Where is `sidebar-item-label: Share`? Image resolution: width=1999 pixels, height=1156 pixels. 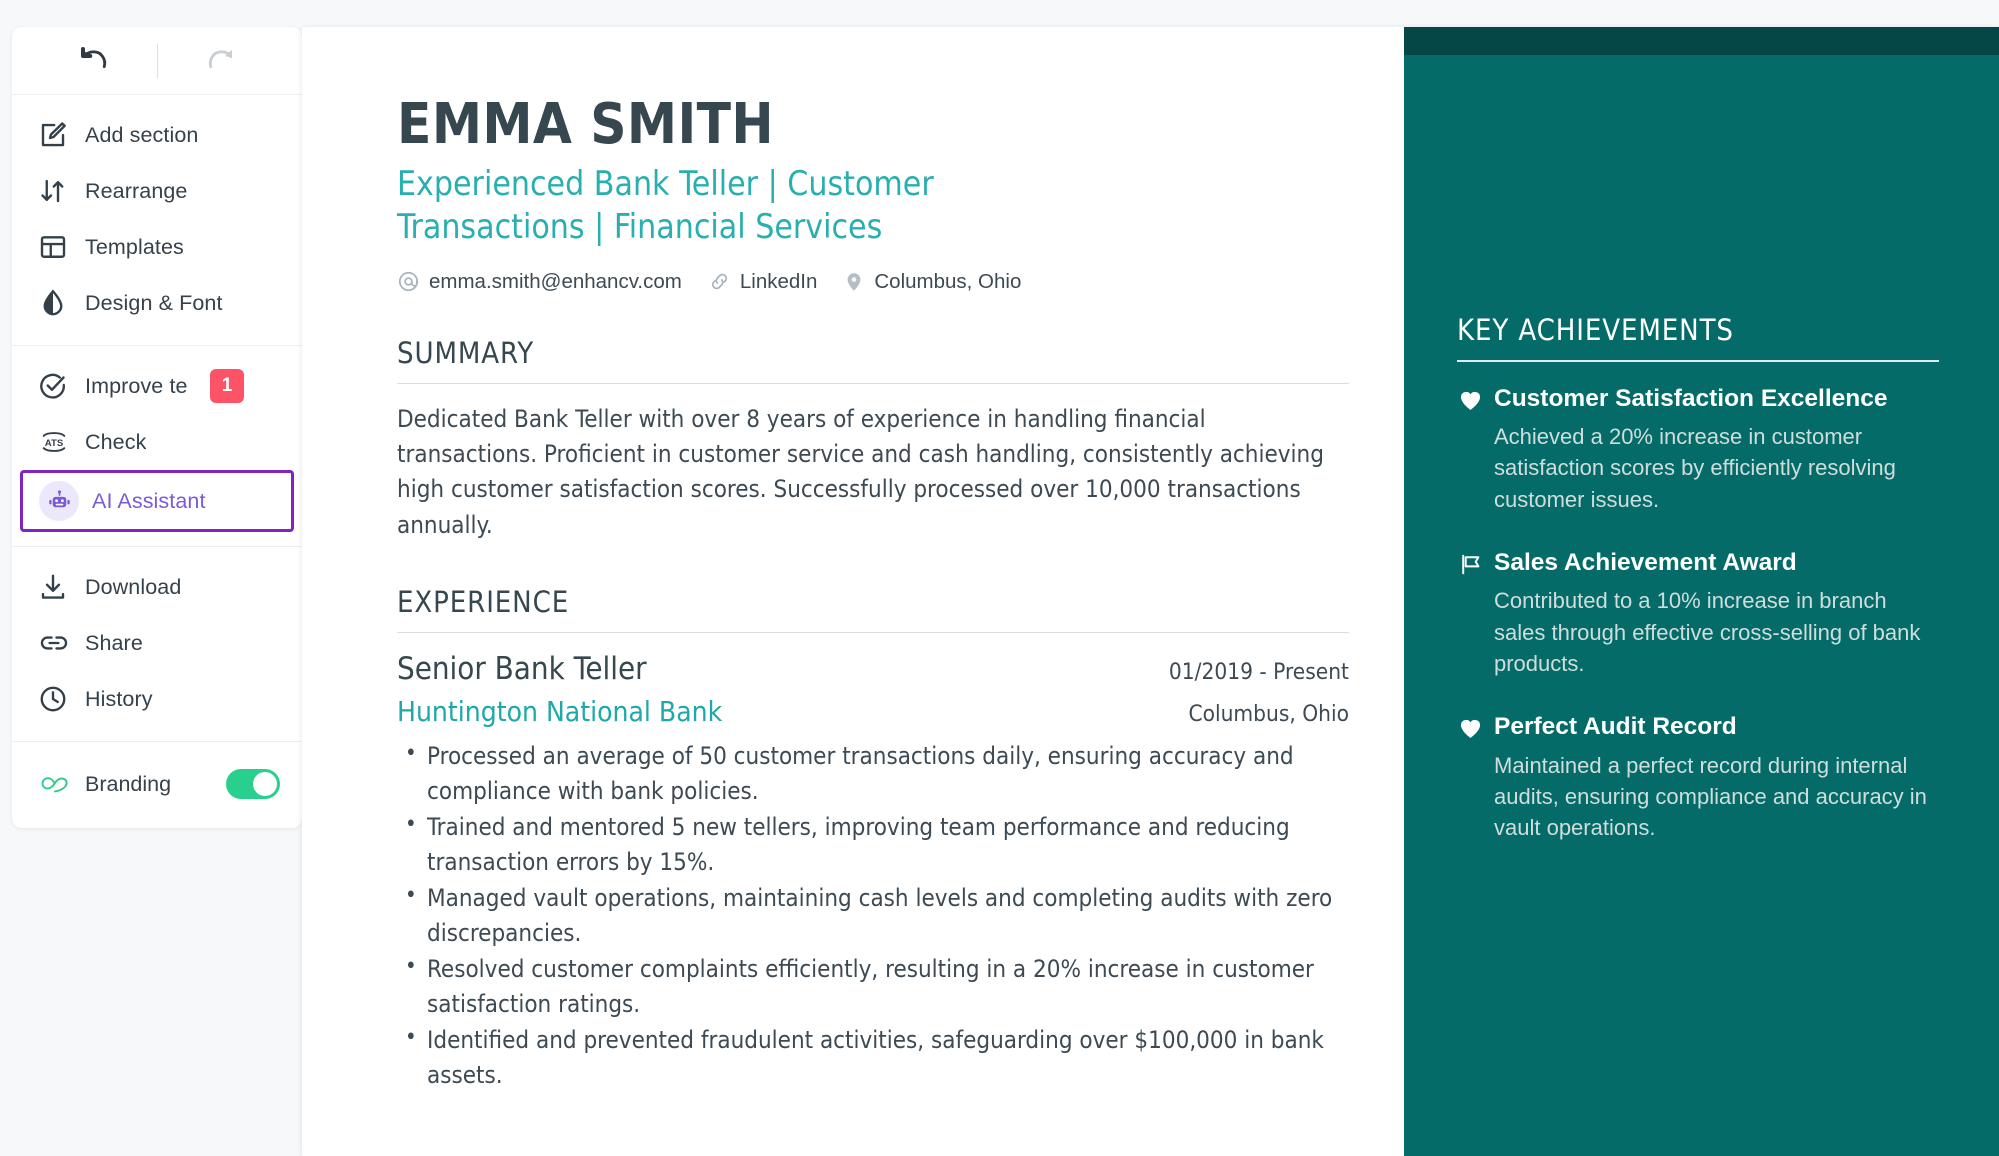 sidebar-item-label: Share is located at coordinates (114, 642).